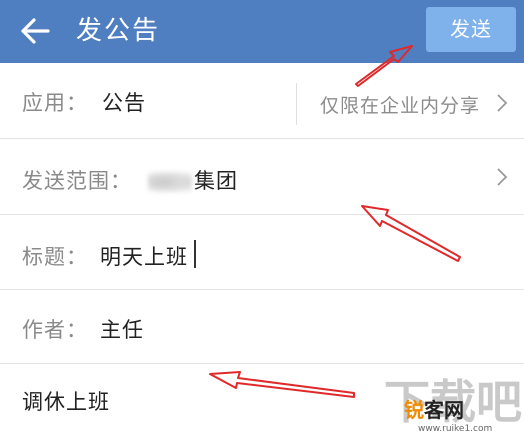  Describe the element at coordinates (55, 330) in the screenshot. I see `author-label: 作者：` at that location.